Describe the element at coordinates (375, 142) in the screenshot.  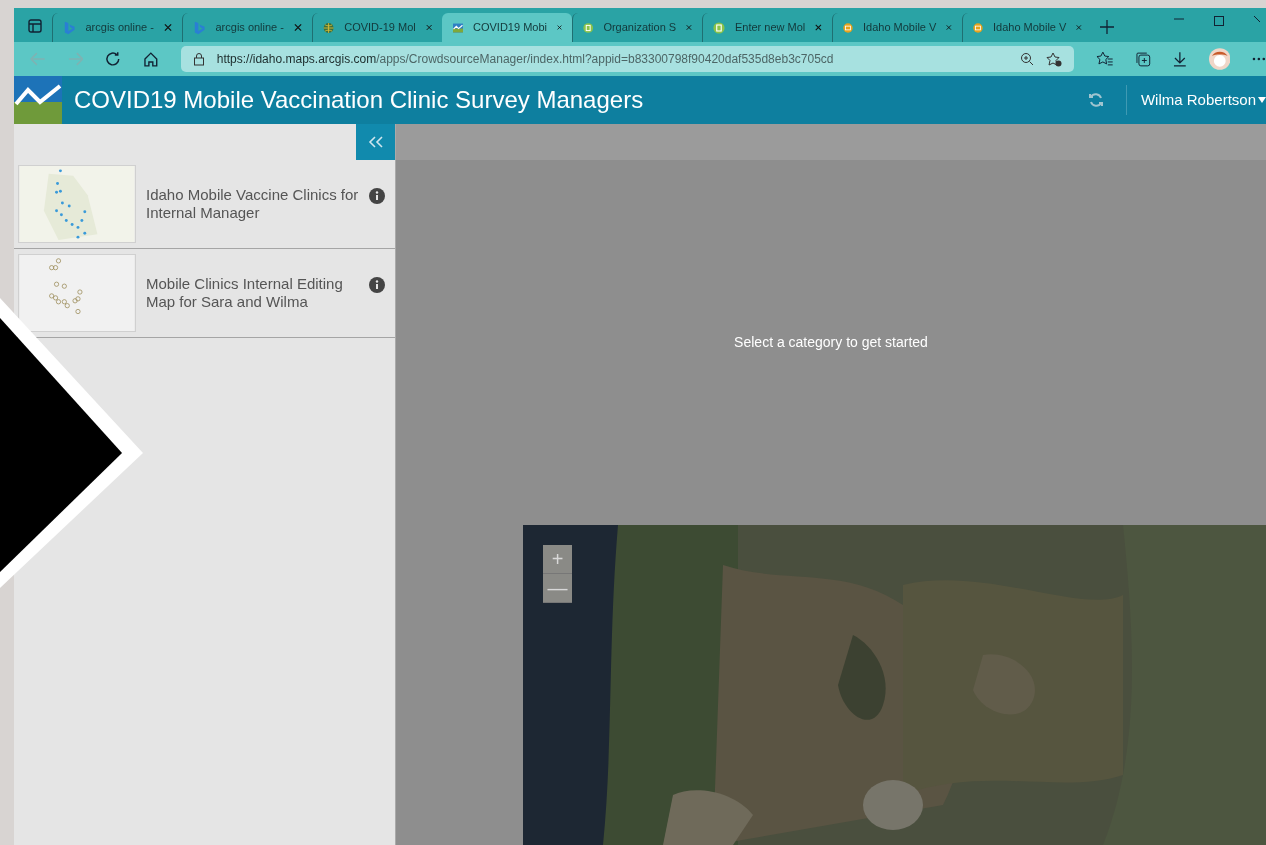
I see `double-chevron-icon` at that location.